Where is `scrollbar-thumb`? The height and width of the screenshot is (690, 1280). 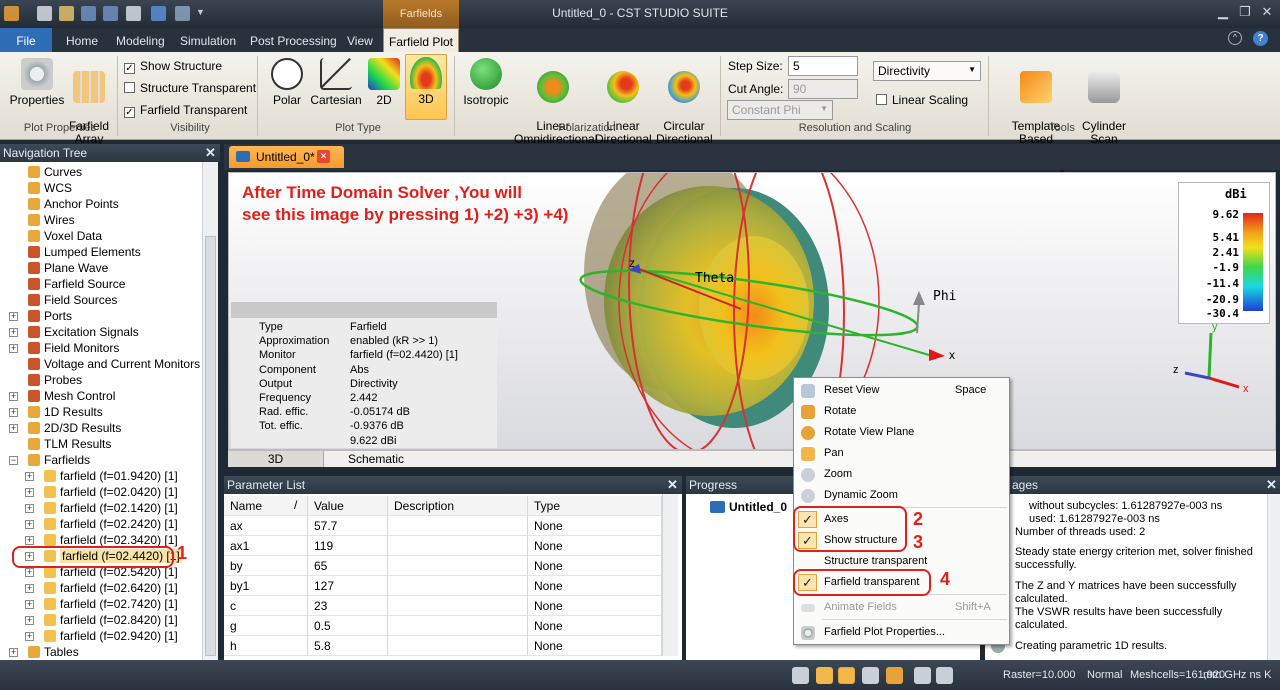 scrollbar-thumb is located at coordinates (210, 446).